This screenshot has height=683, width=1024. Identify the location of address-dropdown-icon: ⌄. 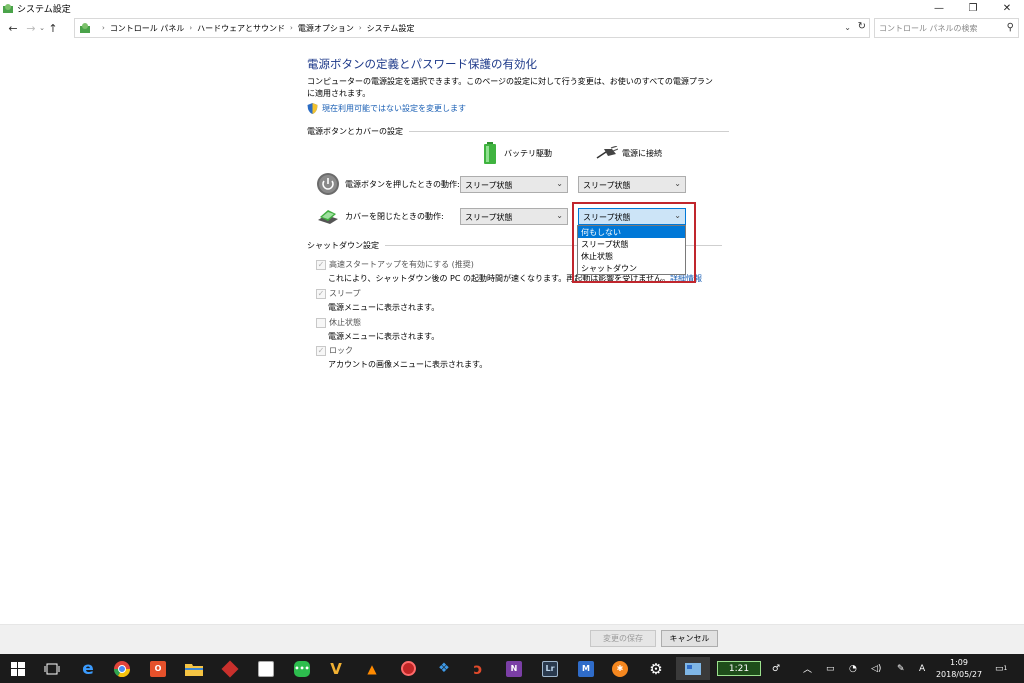
(847, 27).